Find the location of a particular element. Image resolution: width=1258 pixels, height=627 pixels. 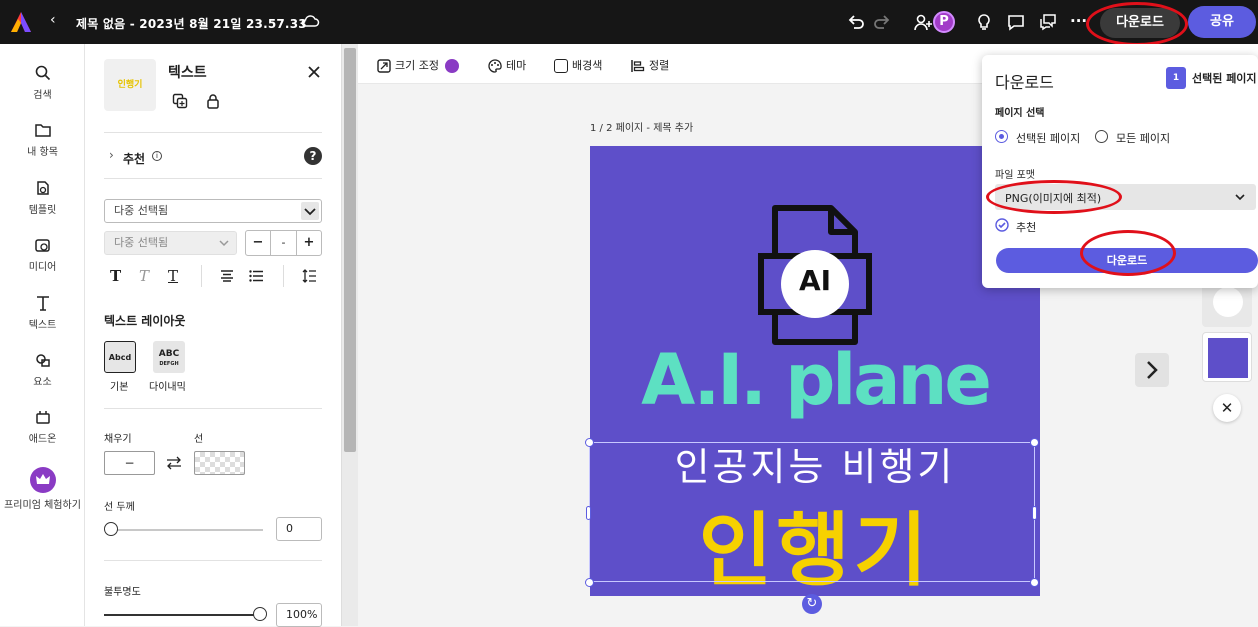

nav-elements: 요소 is located at coordinates (42, 369).